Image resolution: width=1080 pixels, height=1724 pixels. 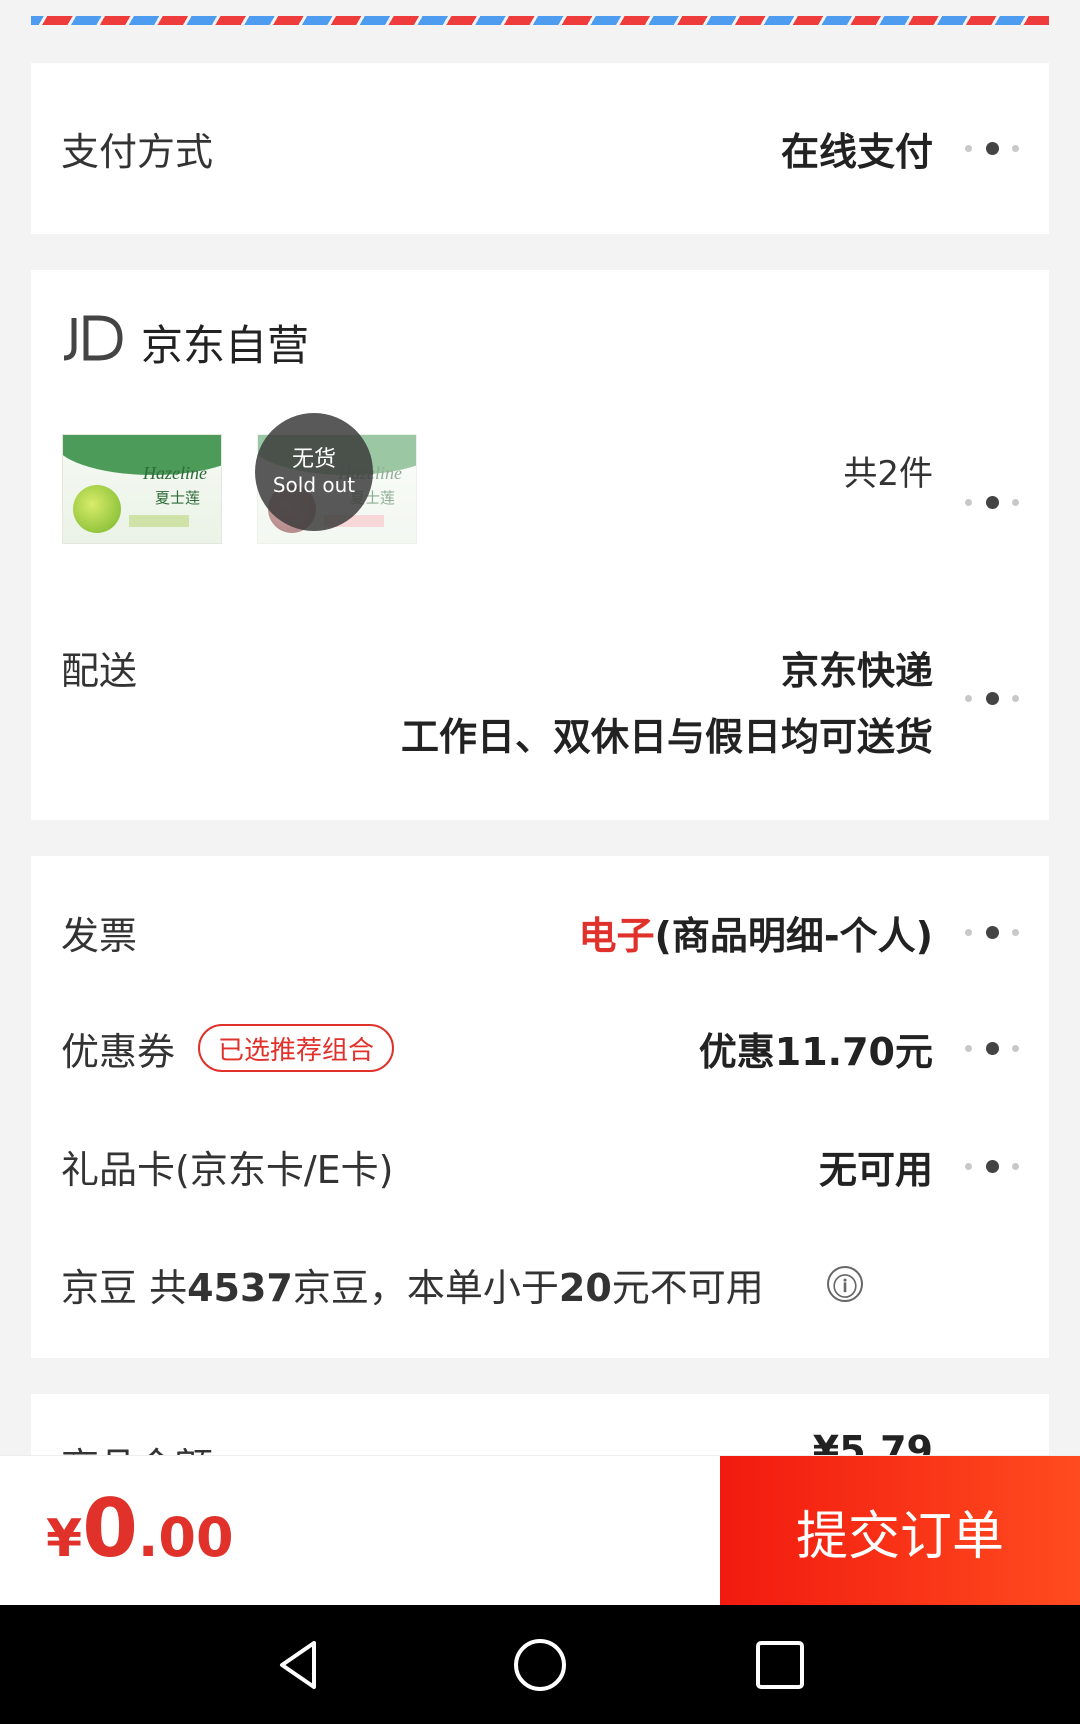 What do you see at coordinates (99, 671) in the screenshot?
I see `delivery-label: 配送` at bounding box center [99, 671].